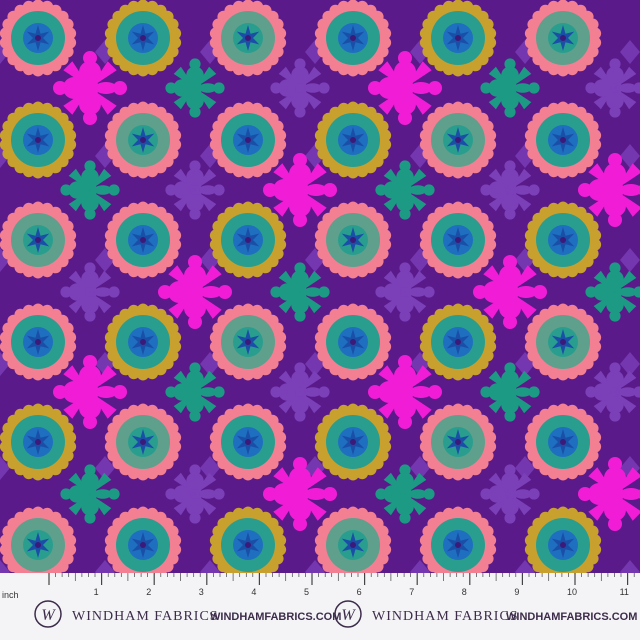  Describe the element at coordinates (359, 592) in the screenshot. I see `ruler-tick-label: 6` at that location.